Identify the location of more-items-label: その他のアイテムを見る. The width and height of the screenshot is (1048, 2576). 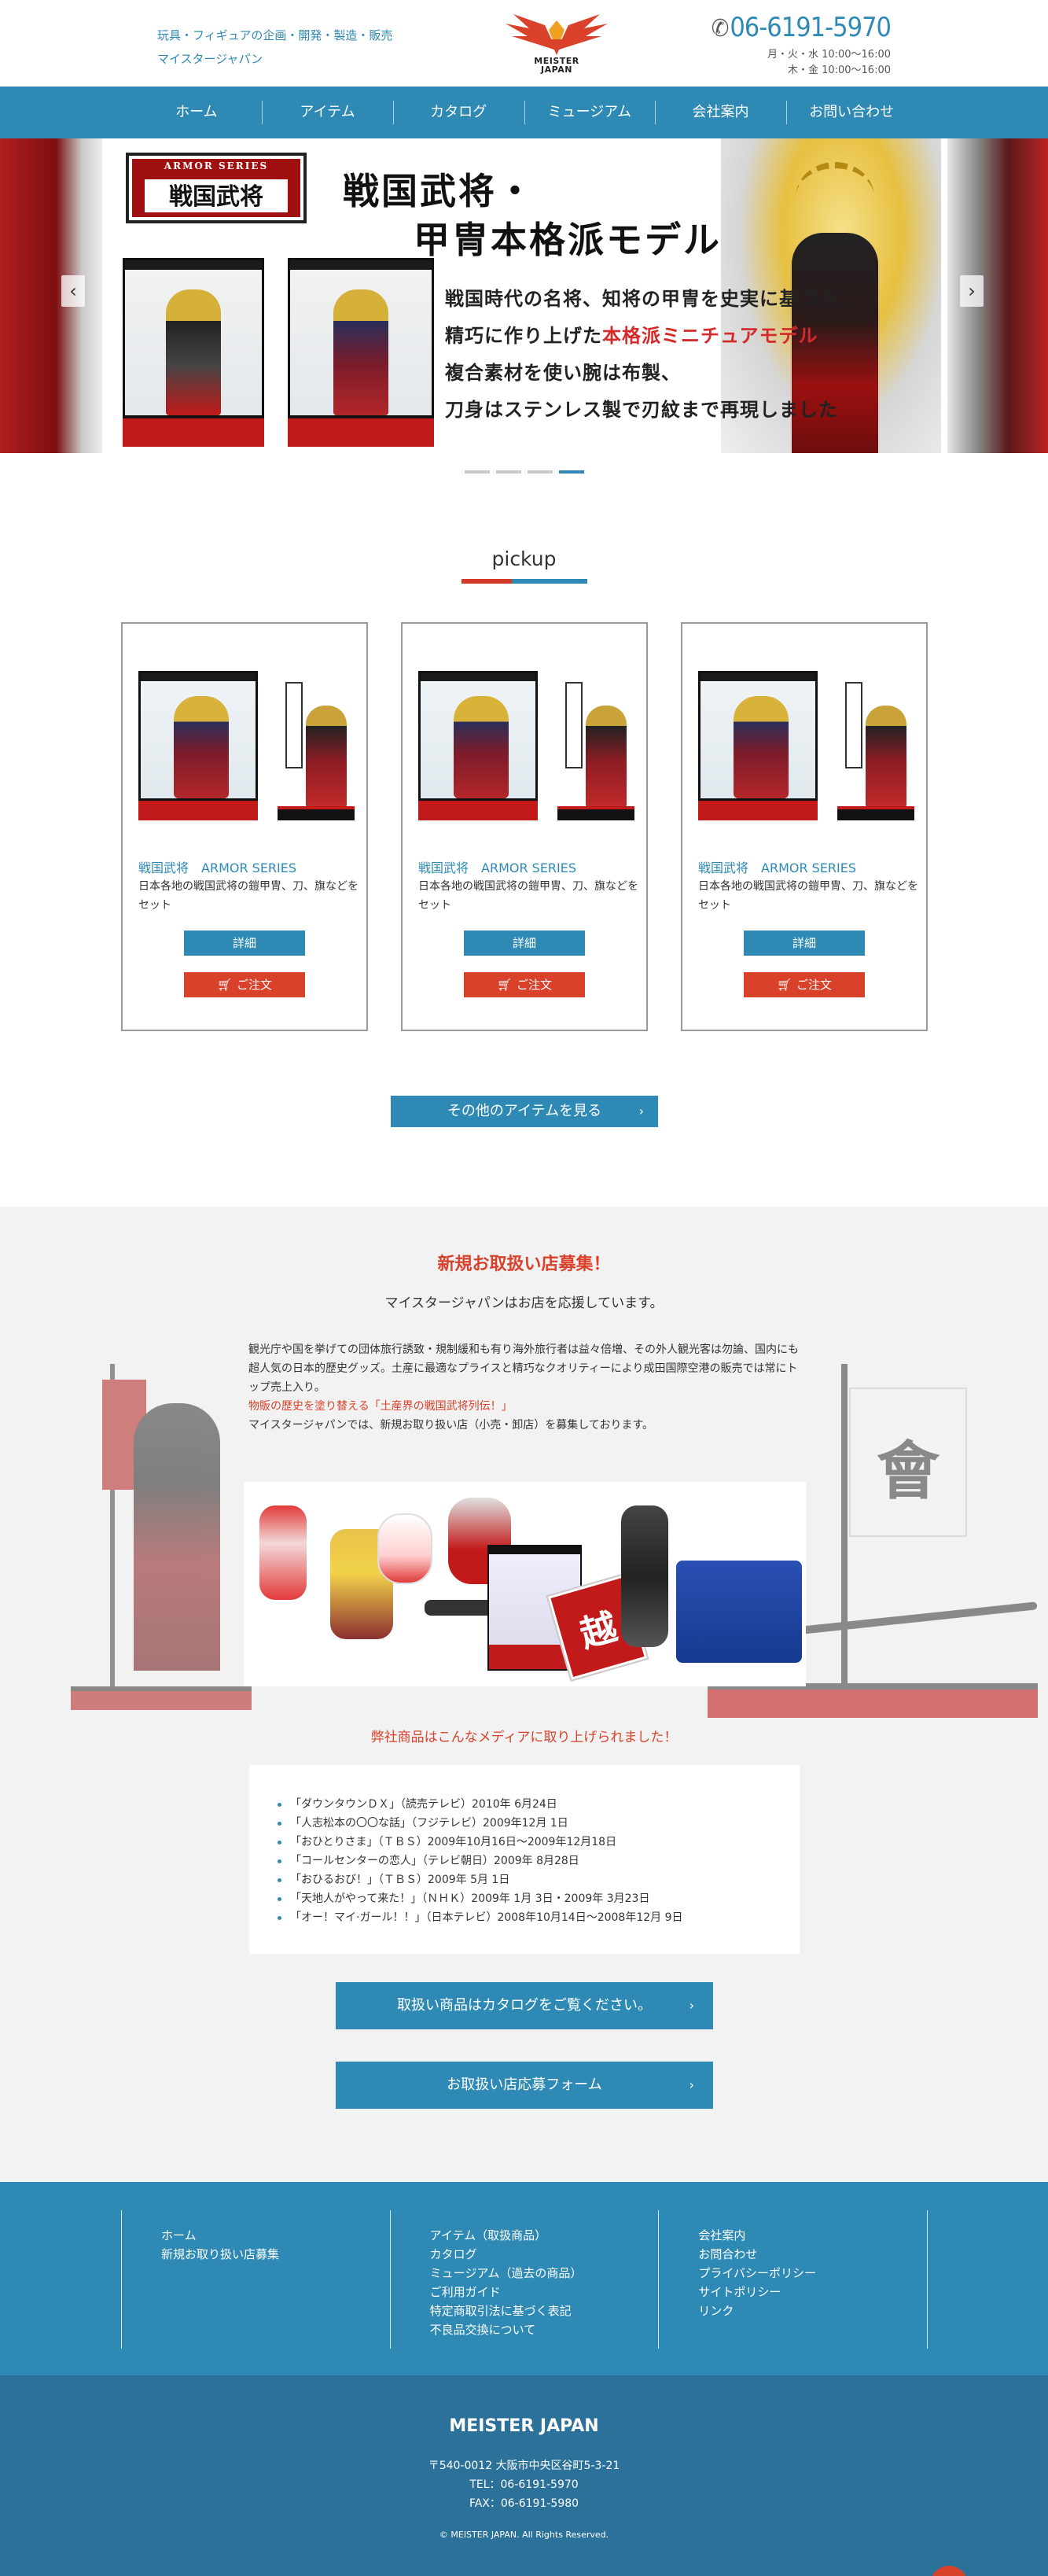
(524, 1111).